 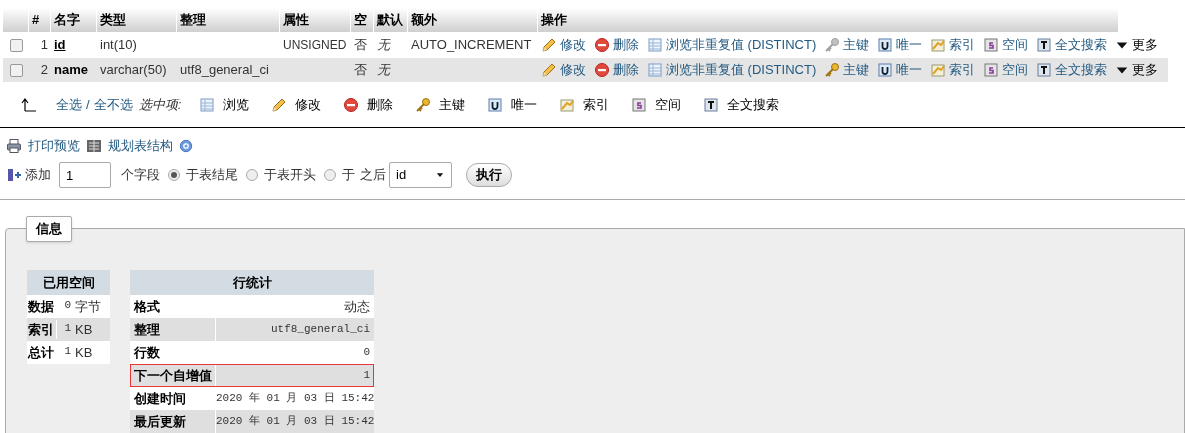 What do you see at coordinates (847, 70) in the screenshot?
I see `action-link: 主键` at bounding box center [847, 70].